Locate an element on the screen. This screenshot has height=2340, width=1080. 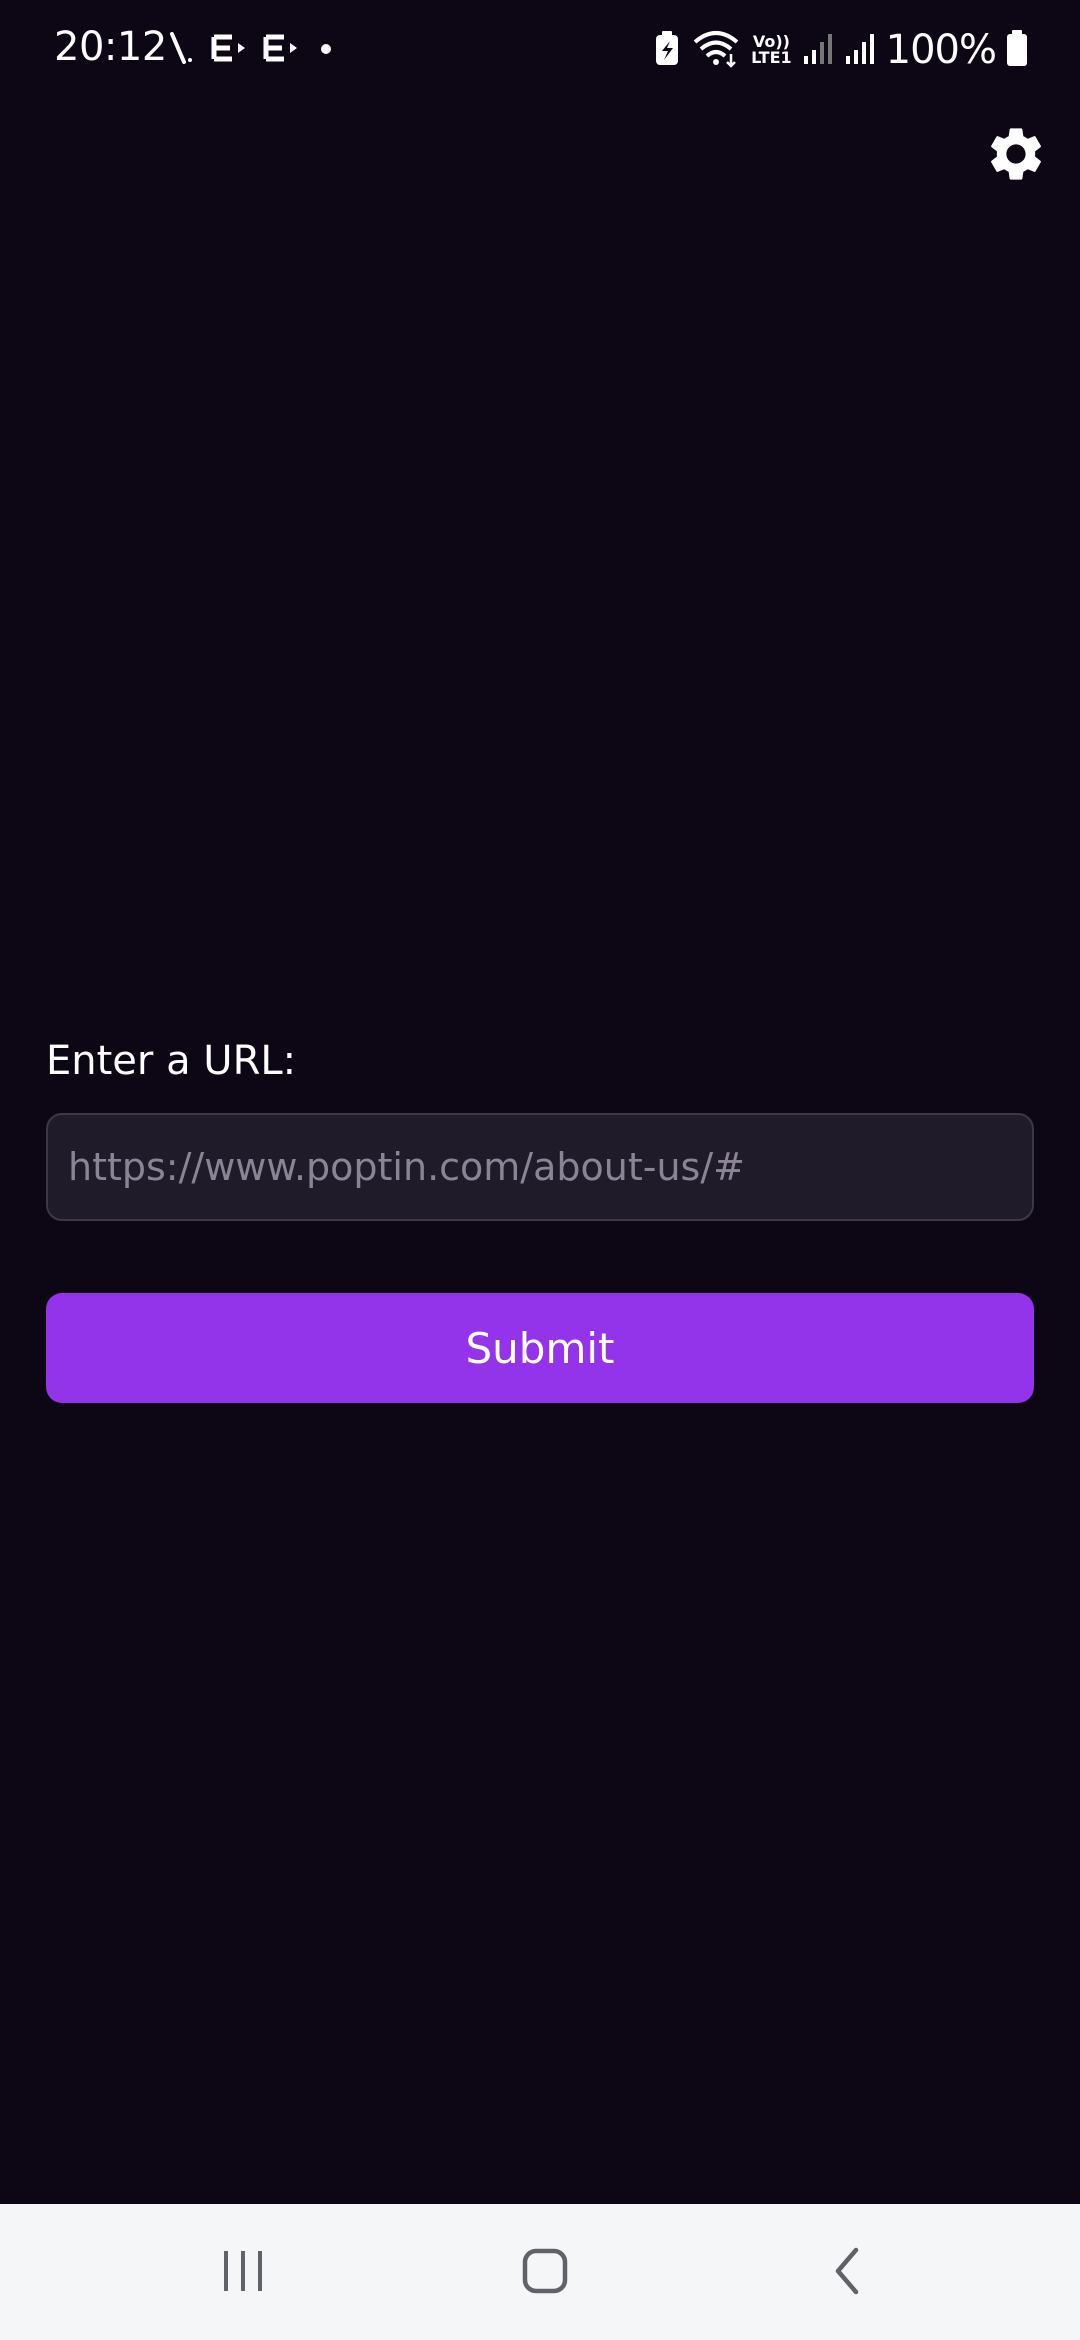
url-input is located at coordinates (540, 1167).